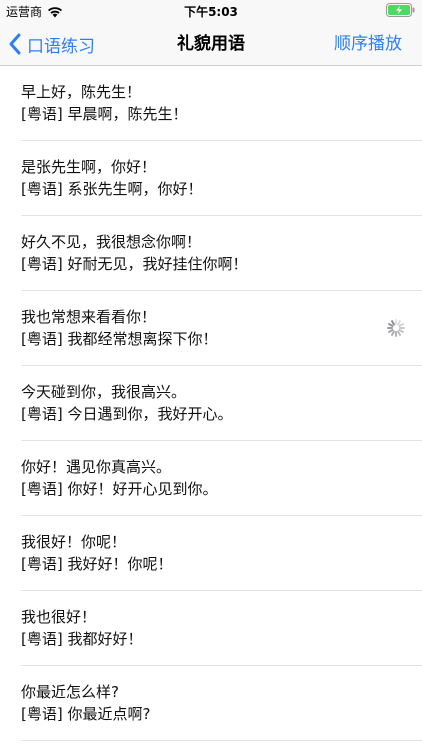 The height and width of the screenshot is (750, 422). I want to click on status-bar: 运营商 下午5:03, so click(211, 11).